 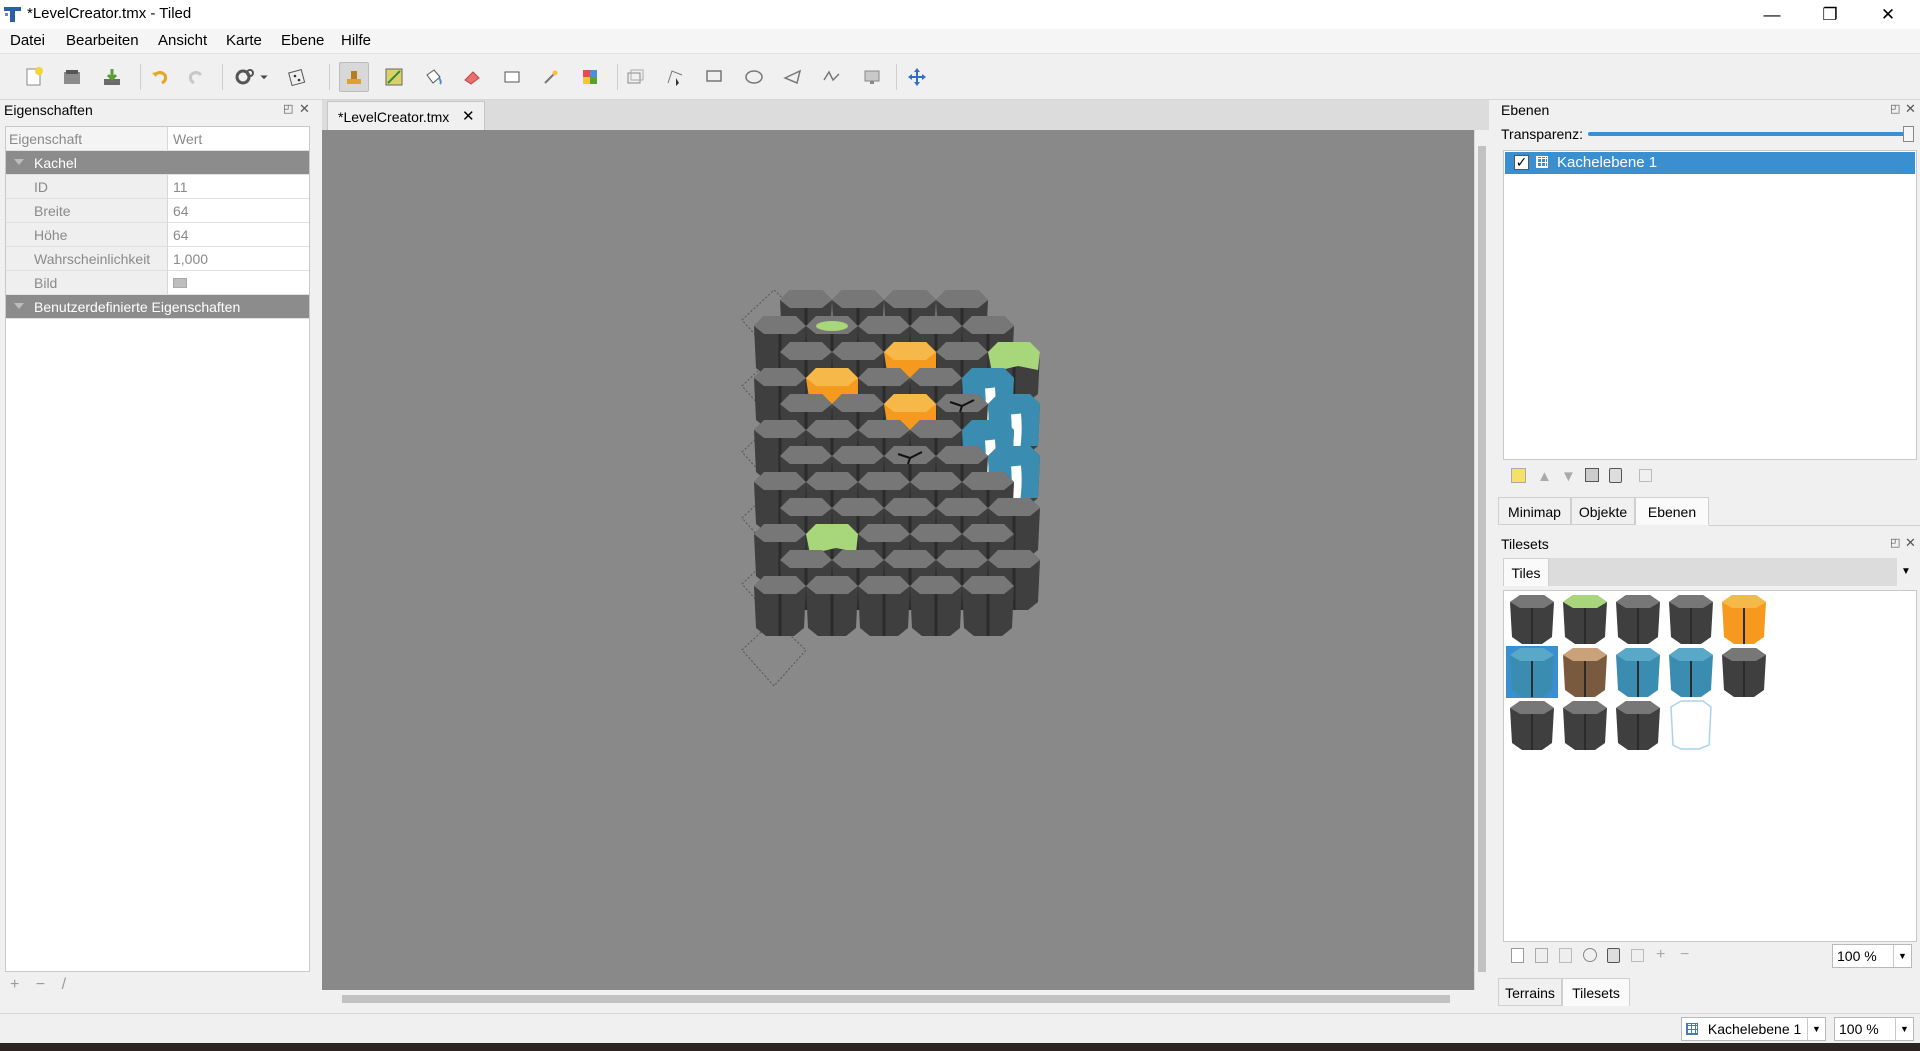 What do you see at coordinates (14, 984) in the screenshot?
I see `add-property-button: +` at bounding box center [14, 984].